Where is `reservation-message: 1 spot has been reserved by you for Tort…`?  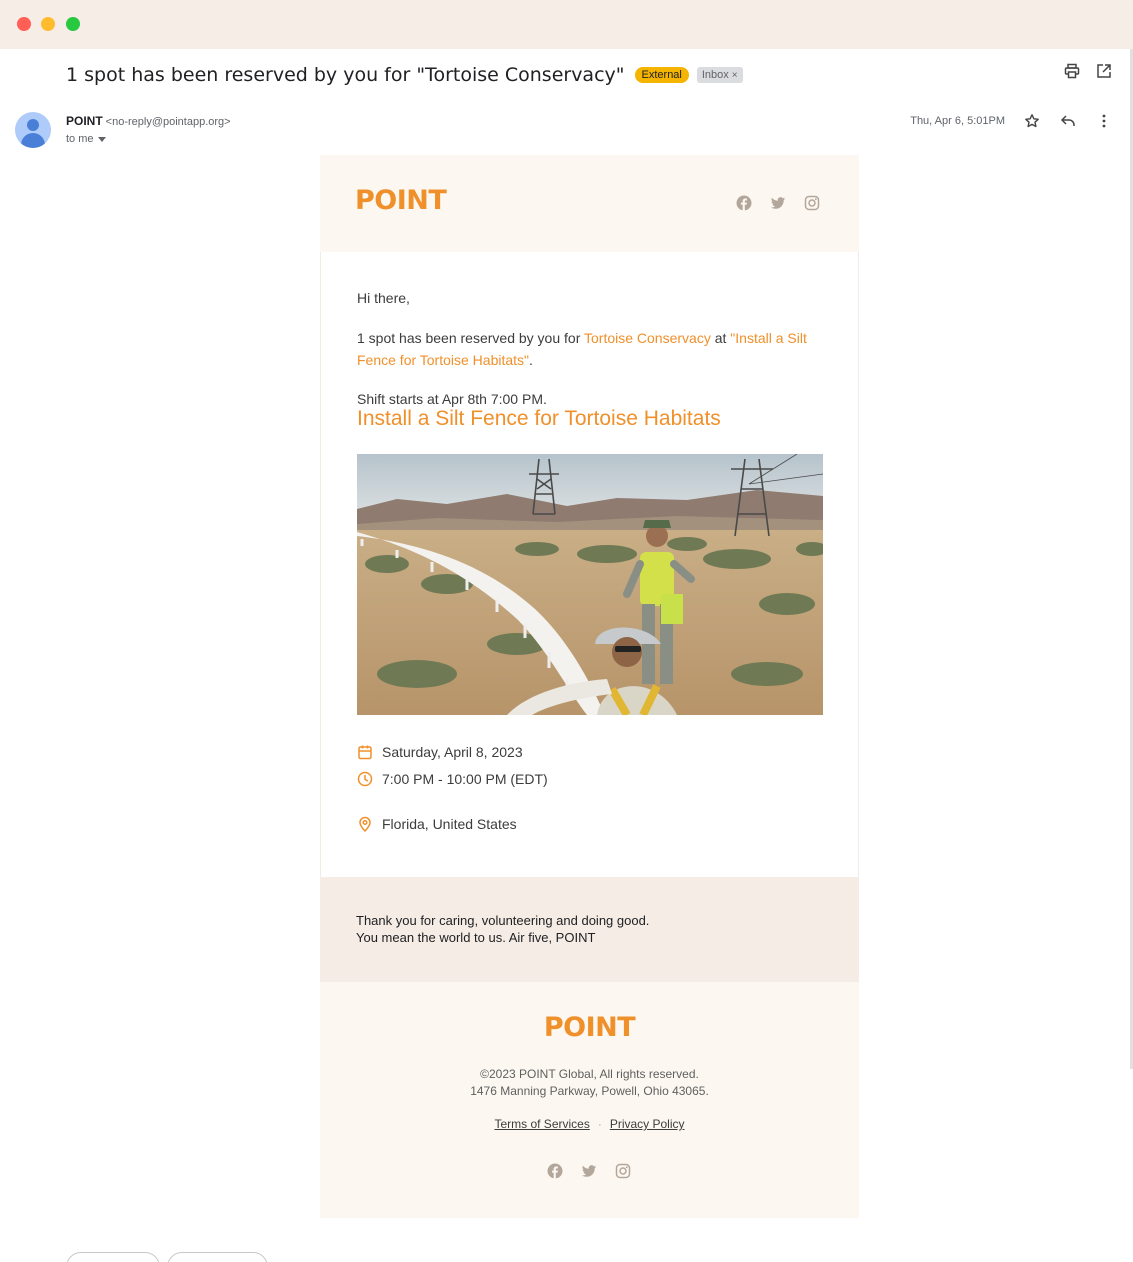
reservation-message: 1 spot has been reserved by you for Tort… is located at coordinates (589, 349).